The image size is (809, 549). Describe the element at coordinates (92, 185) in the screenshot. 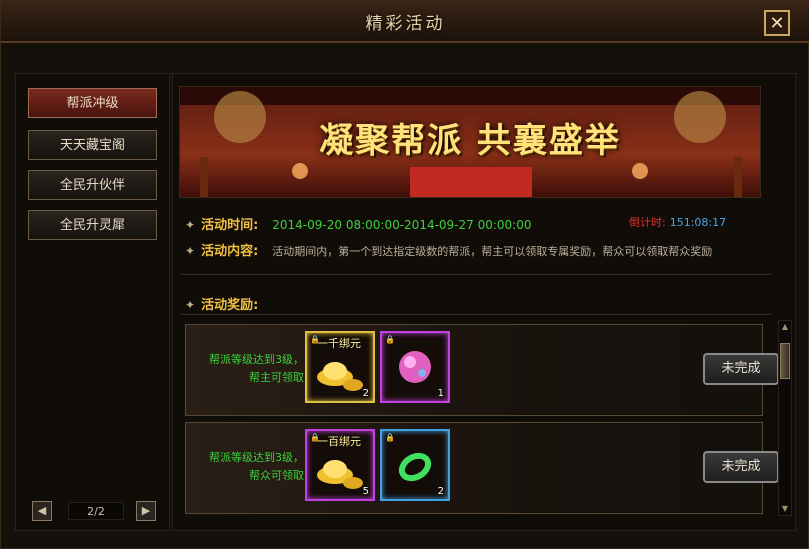

I see `sidebar-item-partner-upgrade: 全民升伙伴` at that location.